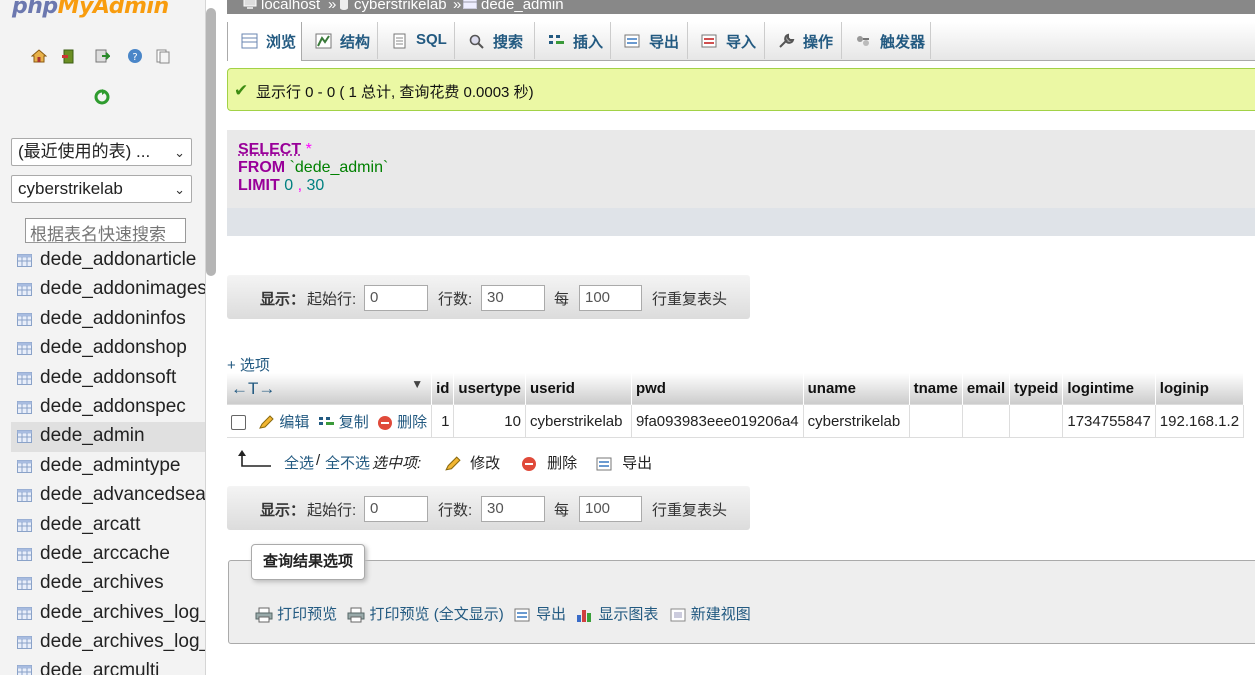 The height and width of the screenshot is (675, 1255). I want to click on sidebar-table-name: dede_arccache, so click(105, 554).